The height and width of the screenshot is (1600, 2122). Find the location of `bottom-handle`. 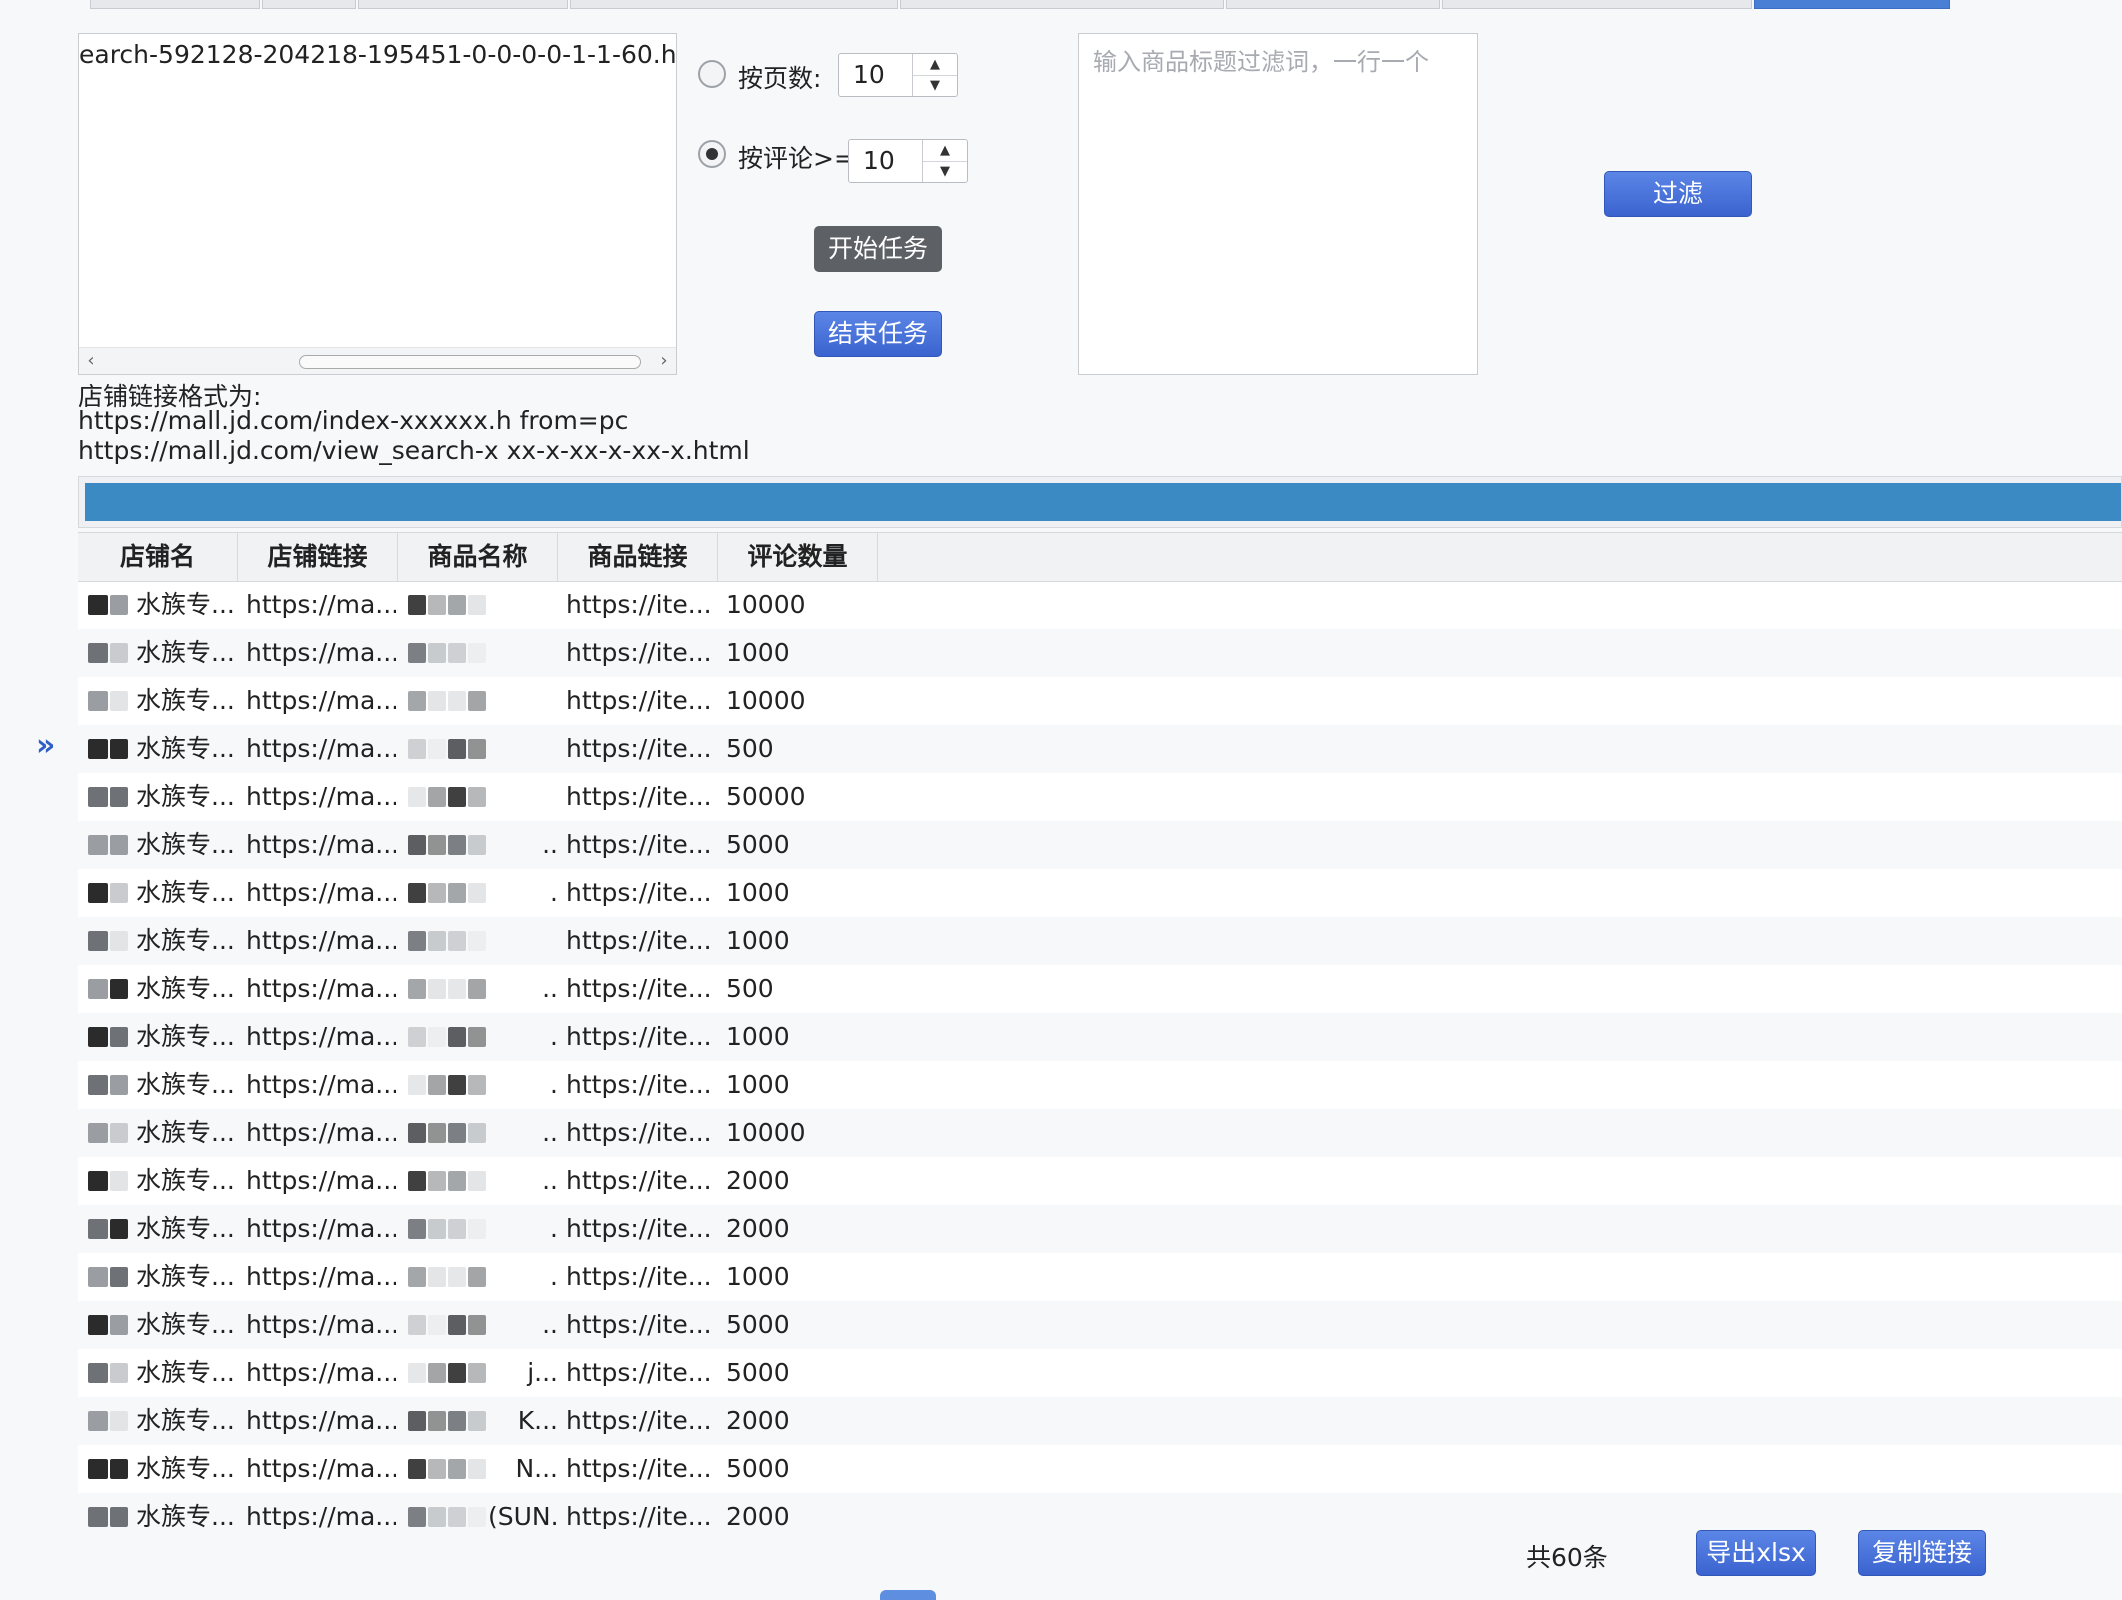

bottom-handle is located at coordinates (908, 1595).